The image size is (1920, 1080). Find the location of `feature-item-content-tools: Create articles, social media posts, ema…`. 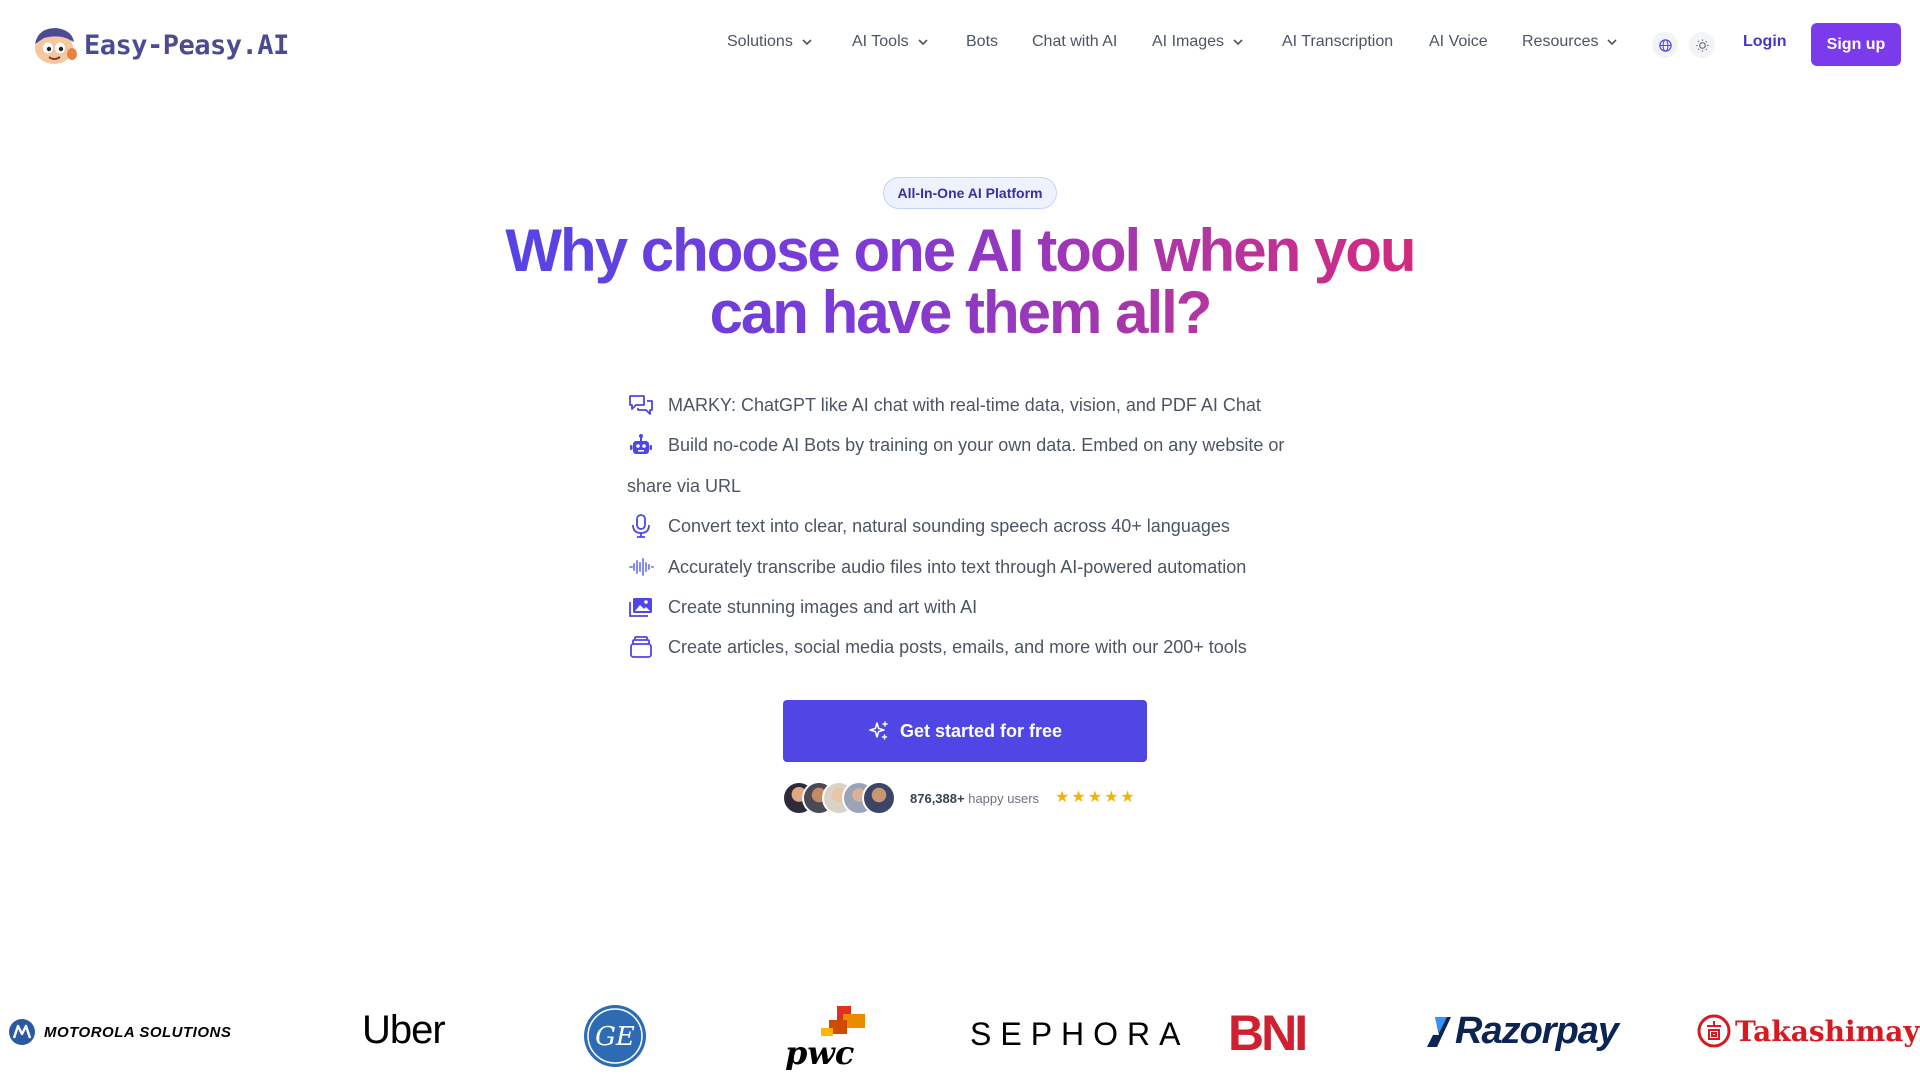

feature-item-content-tools: Create articles, social media posts, ema… is located at coordinates (962, 647).